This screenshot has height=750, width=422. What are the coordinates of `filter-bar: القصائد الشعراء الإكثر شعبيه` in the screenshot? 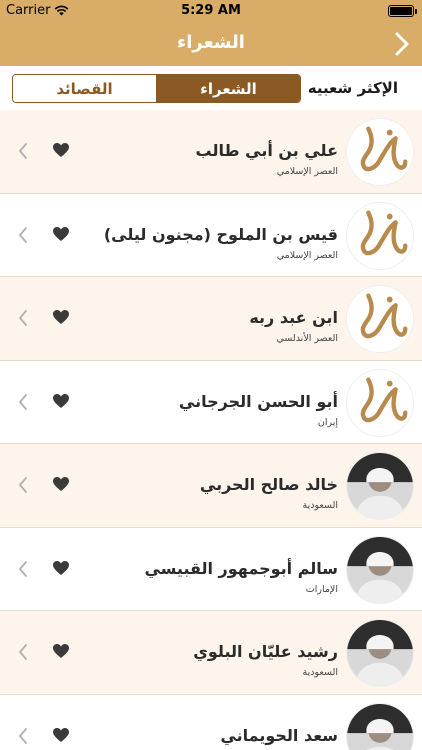 It's located at (211, 89).